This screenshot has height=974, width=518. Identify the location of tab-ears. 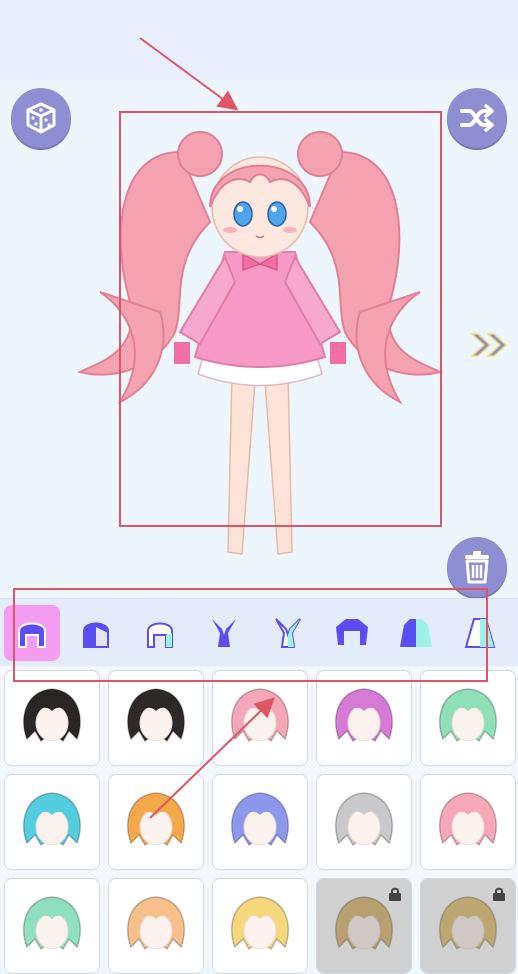
(224, 633).